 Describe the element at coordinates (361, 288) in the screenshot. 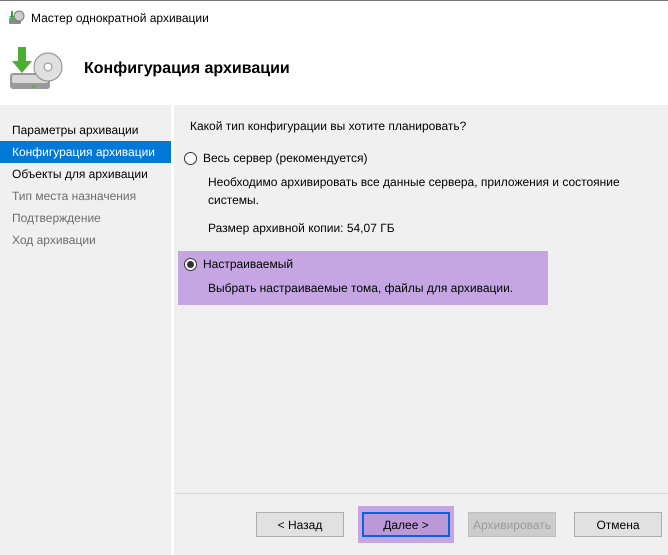

I see `option-description: Выбрать настраиваемые тома, файлы для архивации.` at that location.